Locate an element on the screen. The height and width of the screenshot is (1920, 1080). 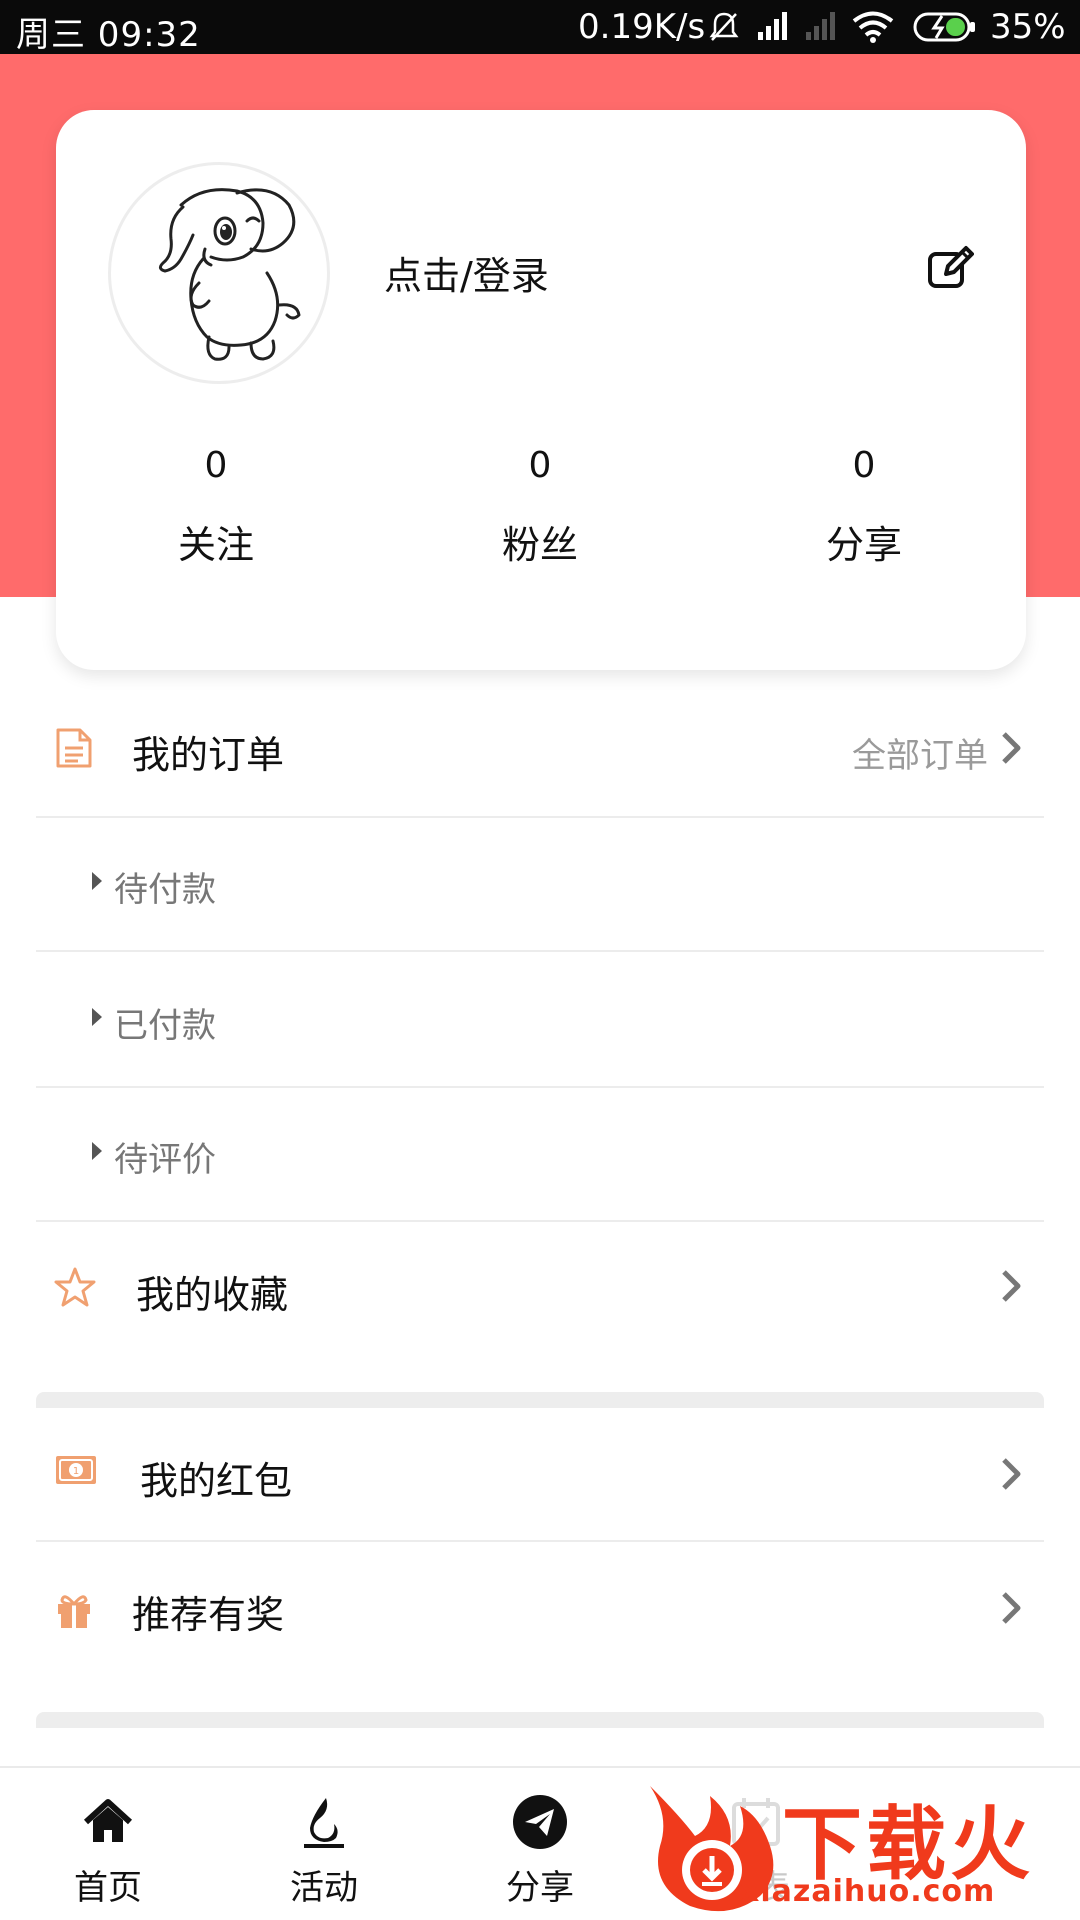
status-bar: 周三 09:32 0.19K/s 35% is located at coordinates (540, 27).